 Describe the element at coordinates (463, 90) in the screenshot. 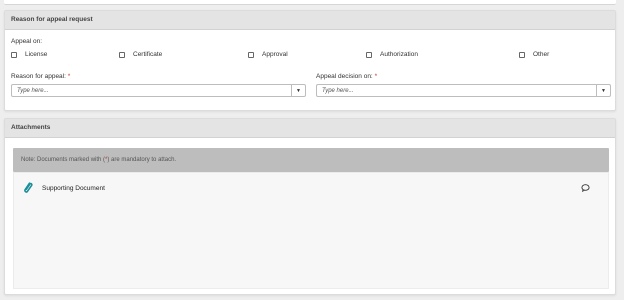

I see `appeal-decision-select: Type here... ▼` at that location.